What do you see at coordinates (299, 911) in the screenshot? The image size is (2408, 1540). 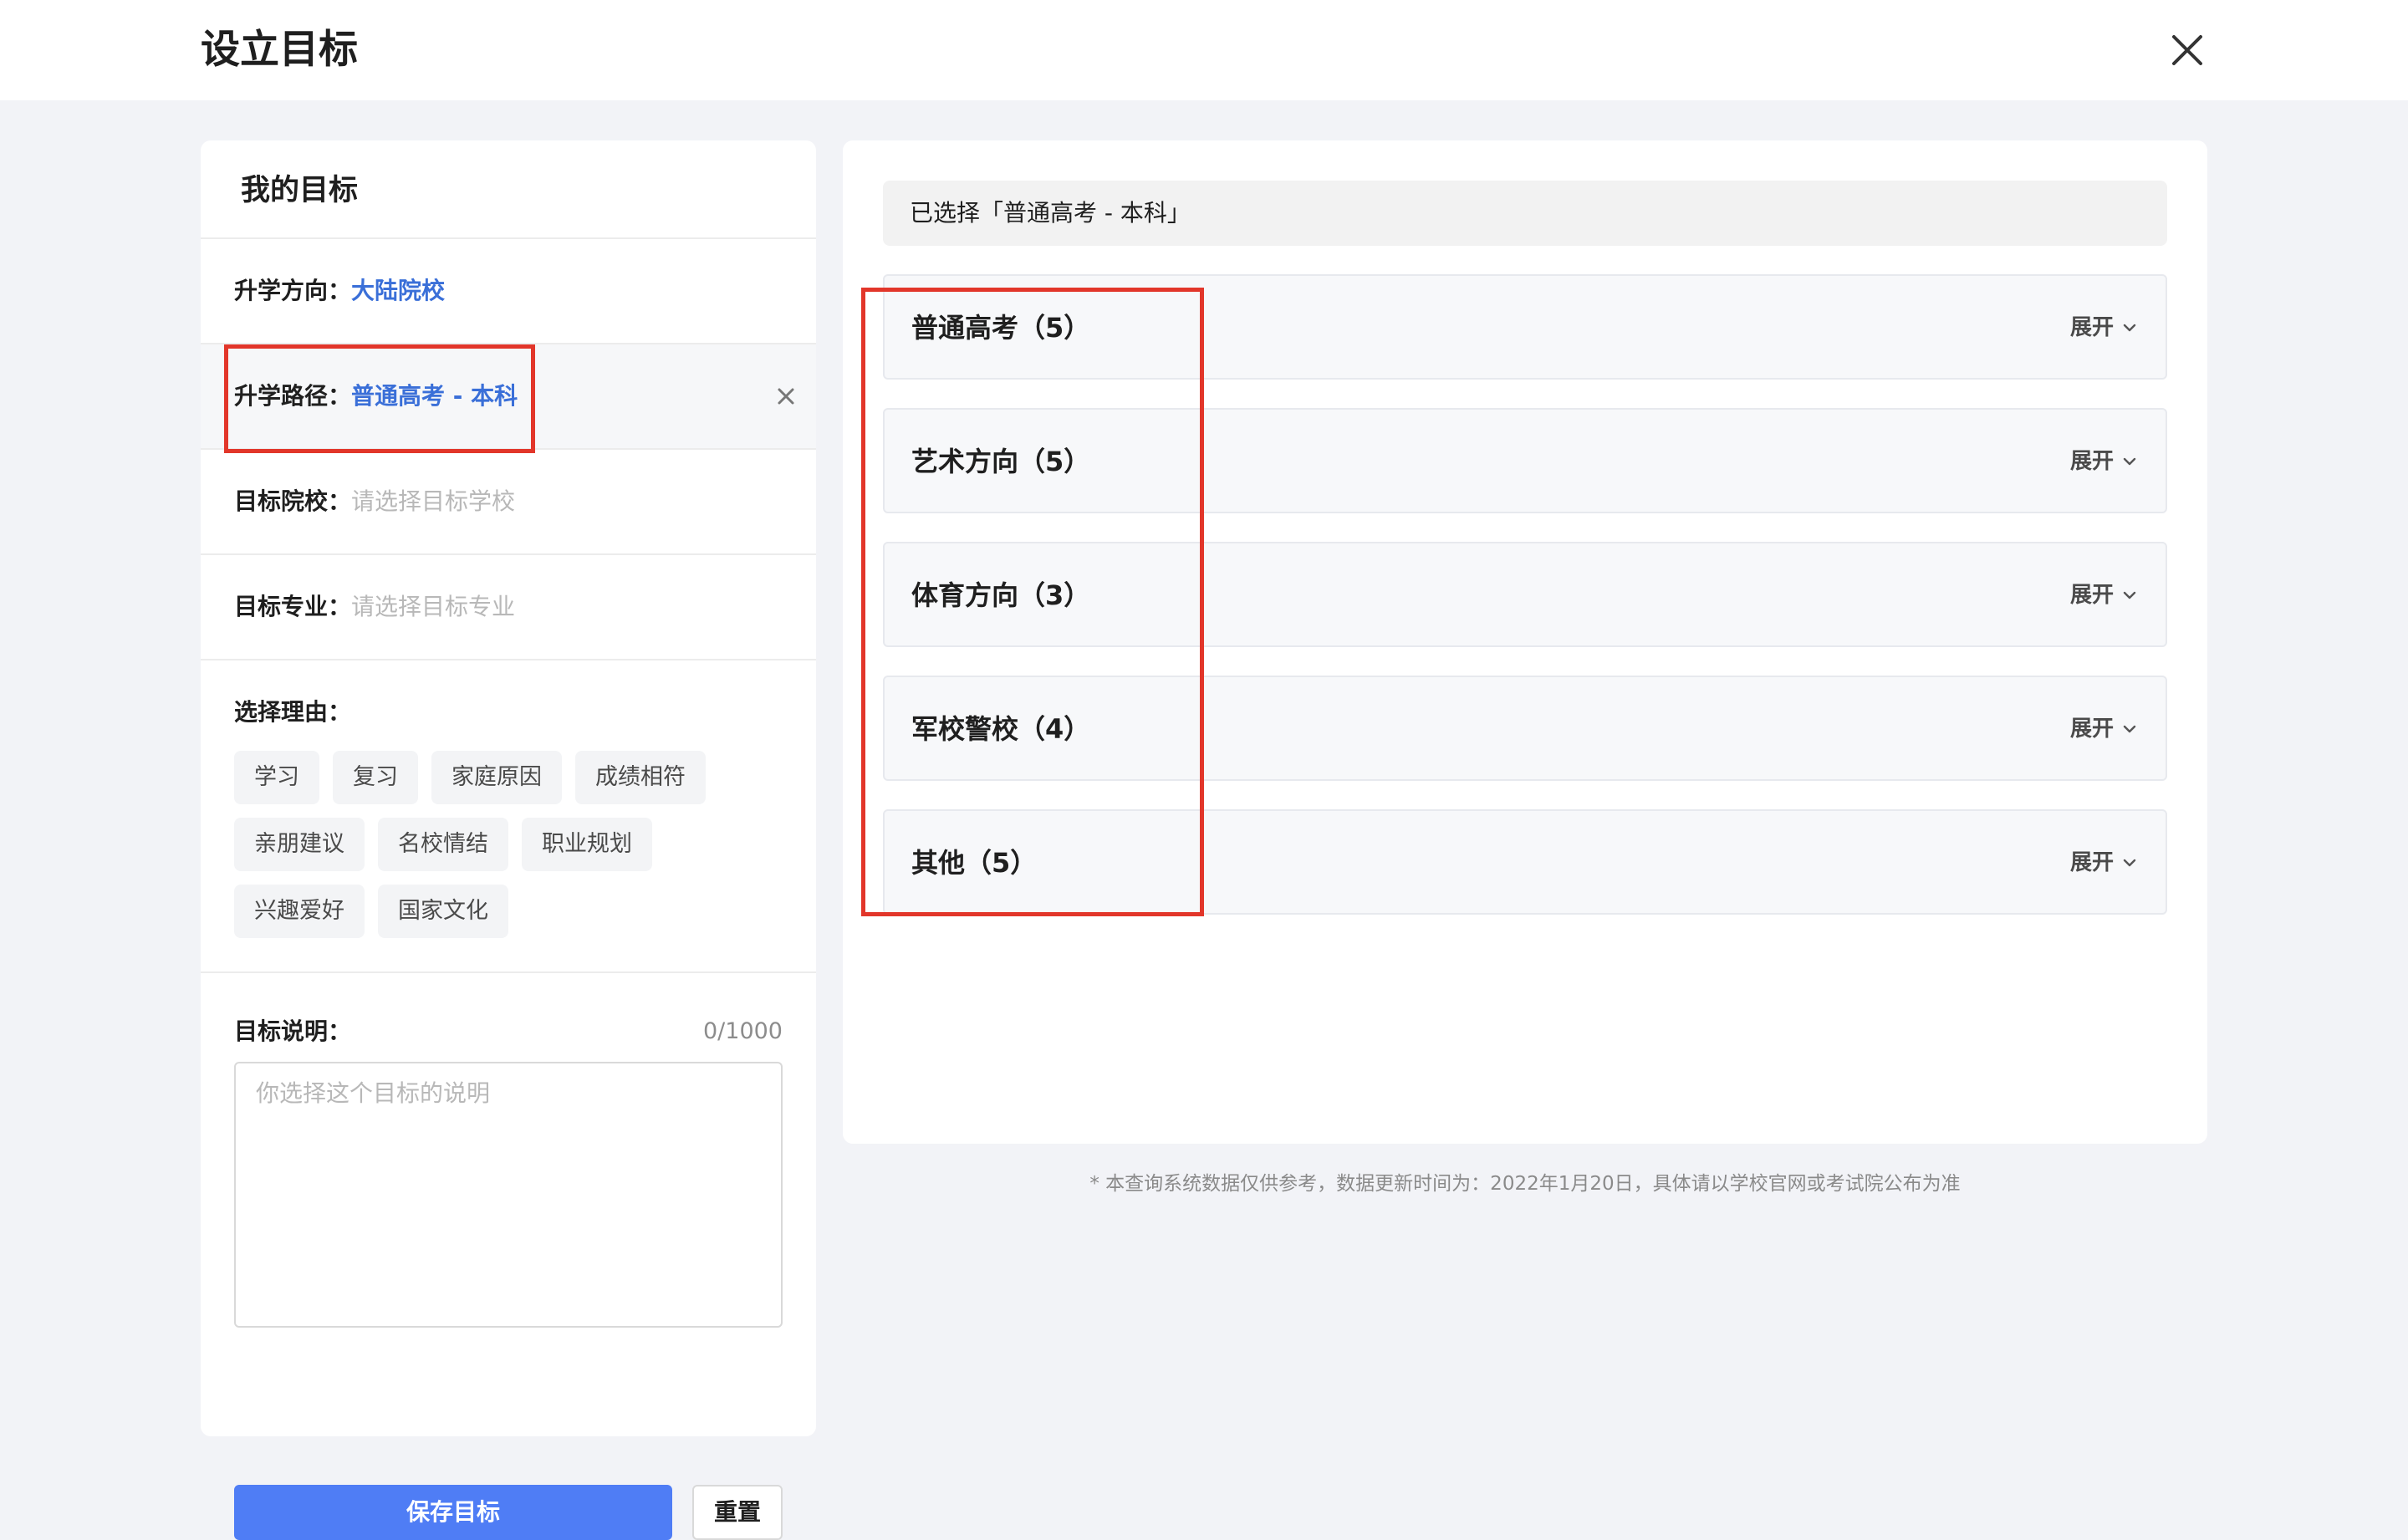 I see `reason-tag: 兴趣爱好` at bounding box center [299, 911].